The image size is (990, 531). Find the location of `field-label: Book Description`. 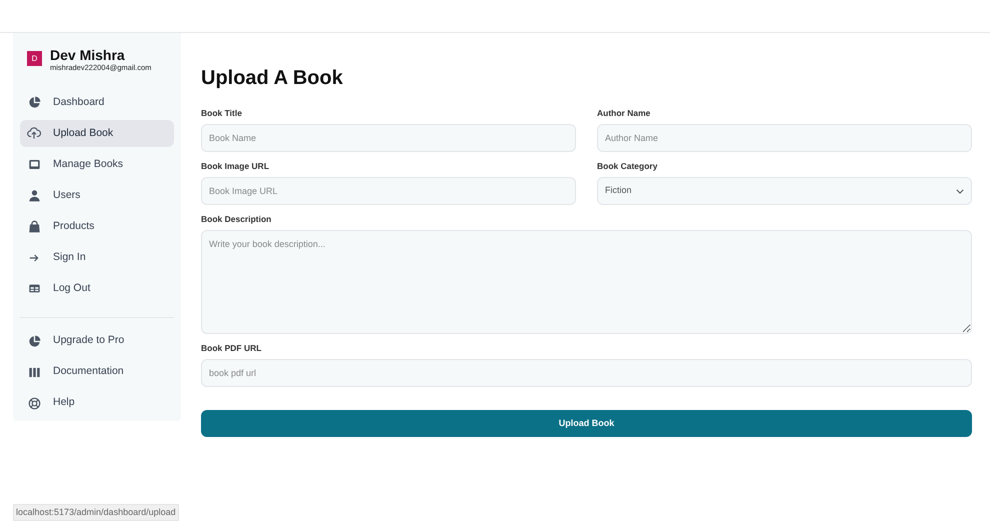

field-label: Book Description is located at coordinates (236, 219).